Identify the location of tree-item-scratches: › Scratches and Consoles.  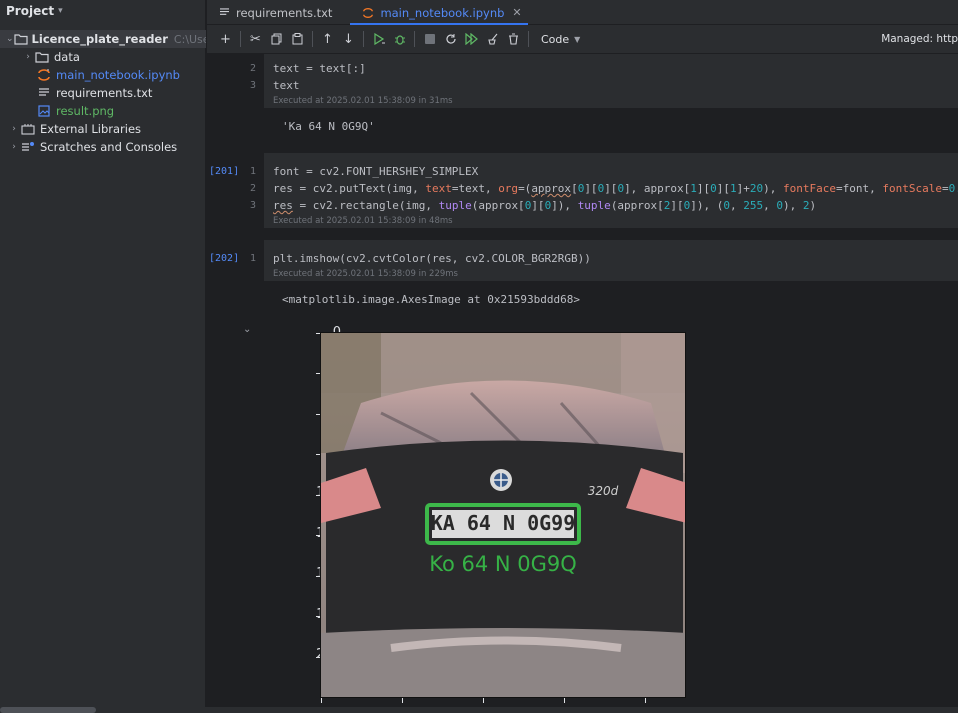
(103, 147).